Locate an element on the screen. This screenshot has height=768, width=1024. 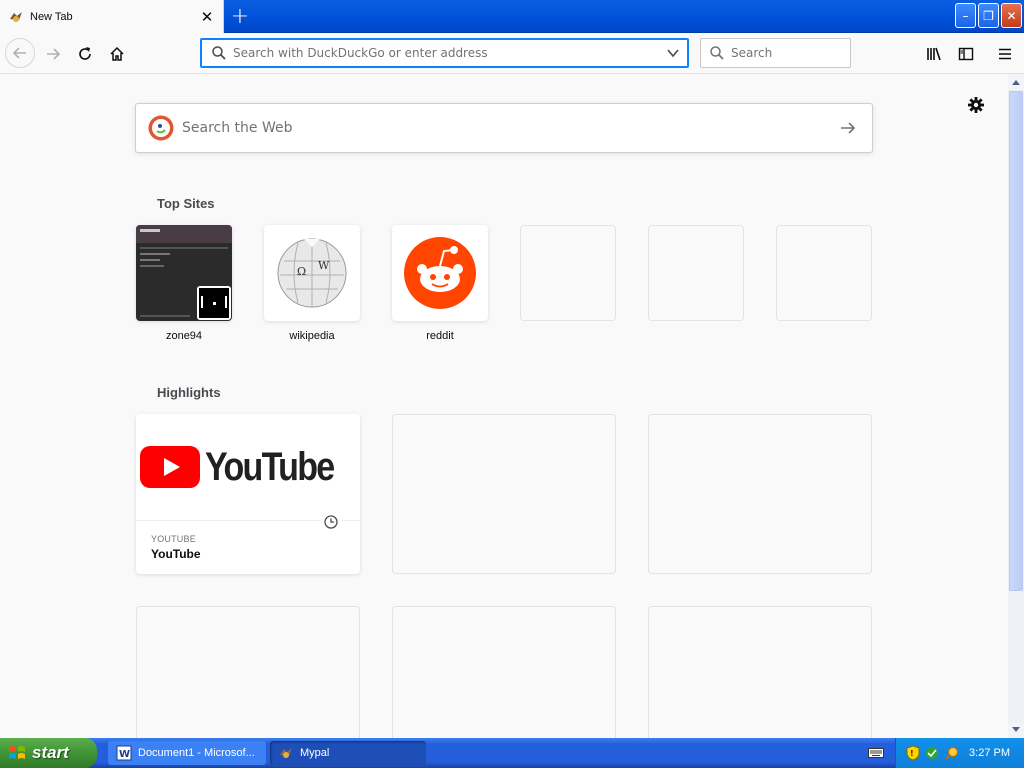
caret-up-icon is located at coordinates (1016, 82).